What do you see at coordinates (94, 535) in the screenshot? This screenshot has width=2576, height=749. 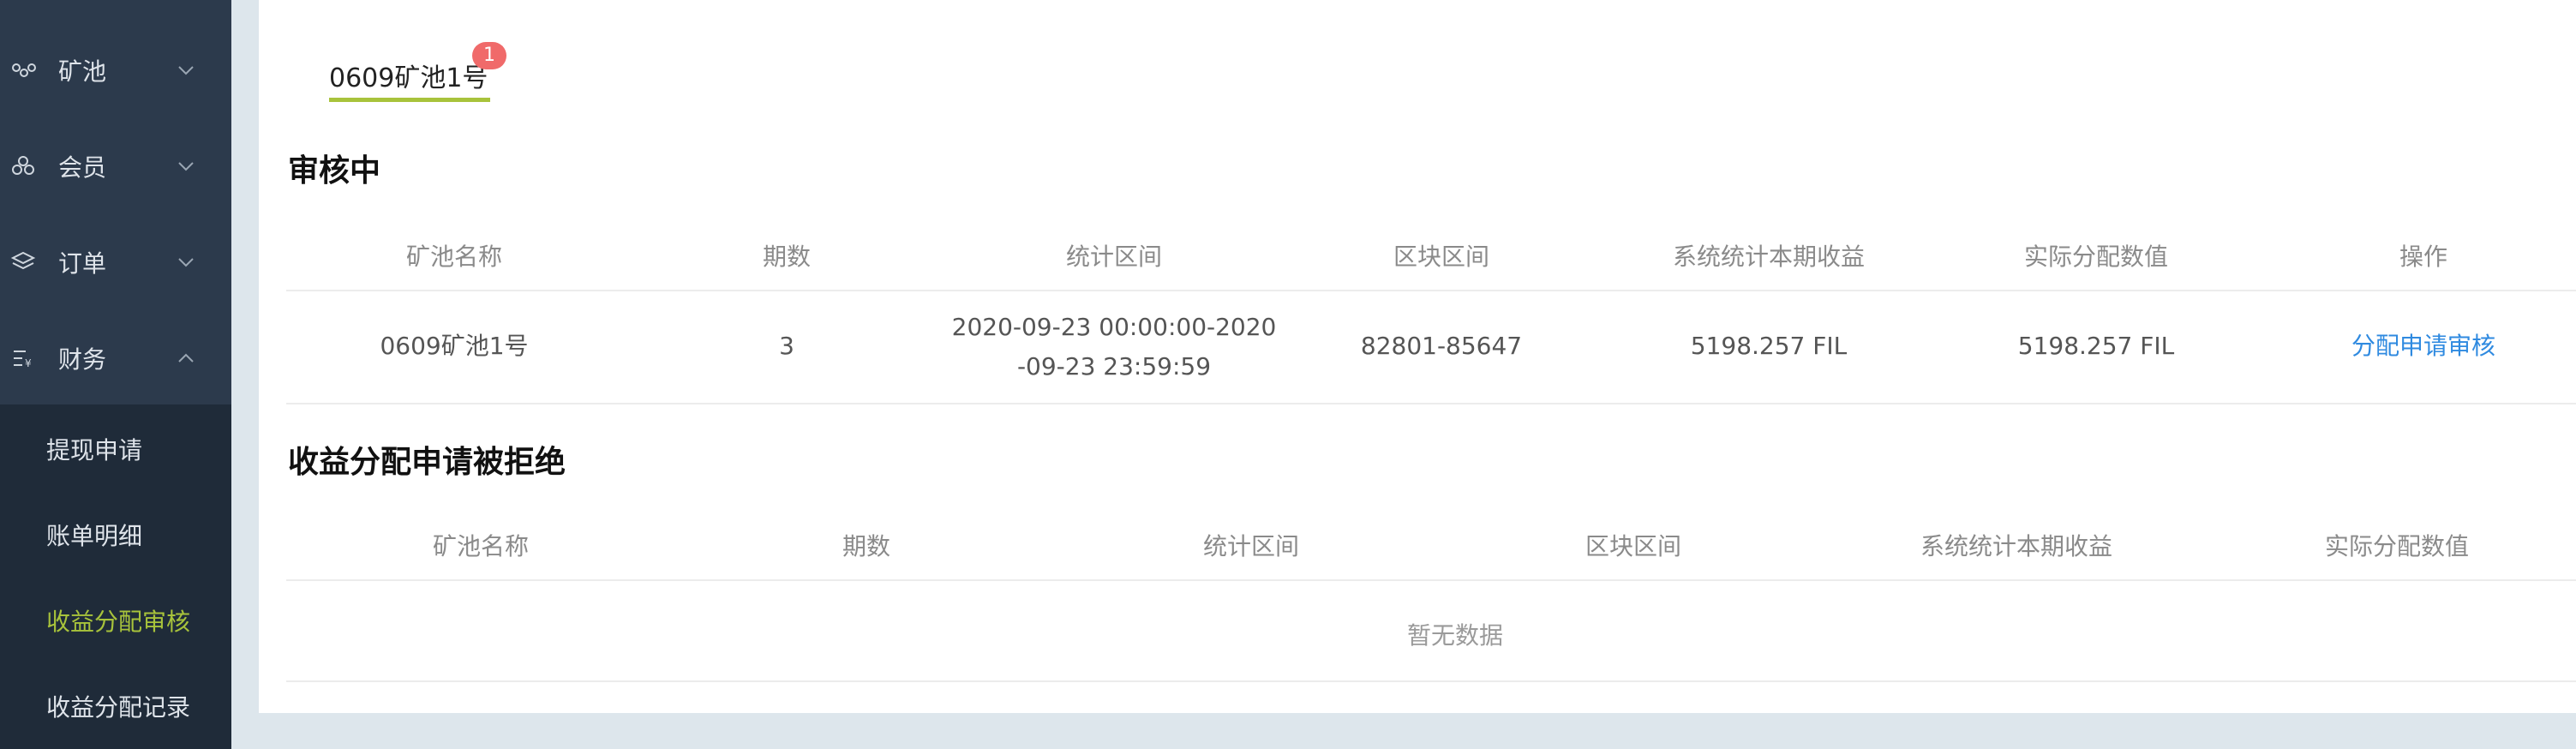 I see `submenu-item-bills: 账单明细` at bounding box center [94, 535].